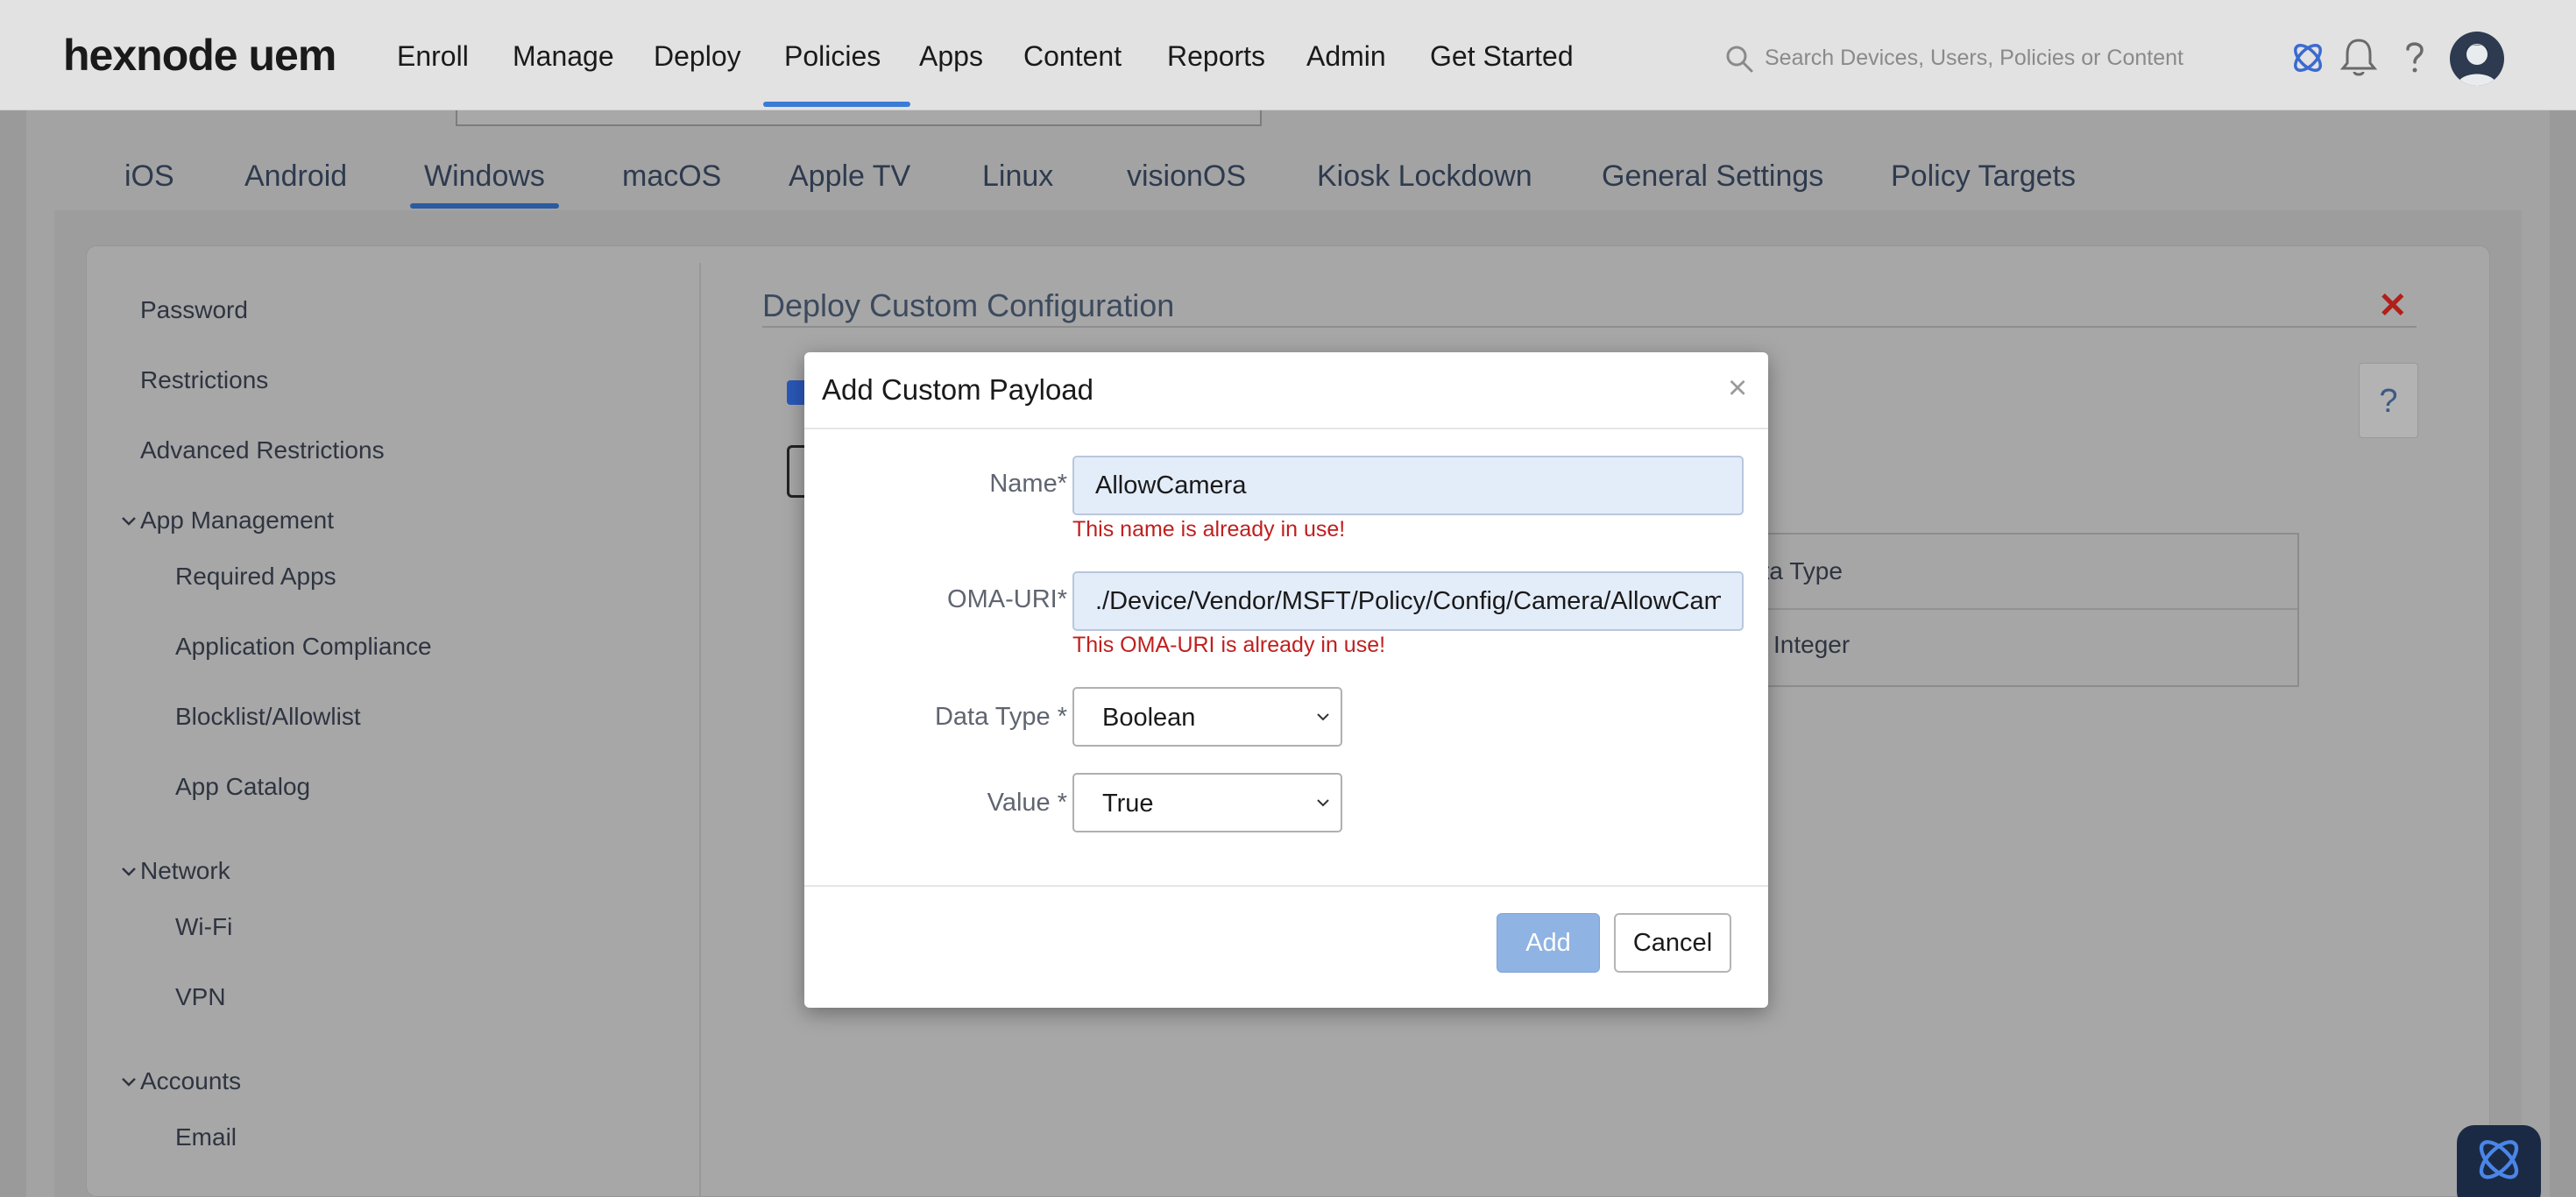 The width and height of the screenshot is (2576, 1197). I want to click on description-textarea, so click(859, 118).